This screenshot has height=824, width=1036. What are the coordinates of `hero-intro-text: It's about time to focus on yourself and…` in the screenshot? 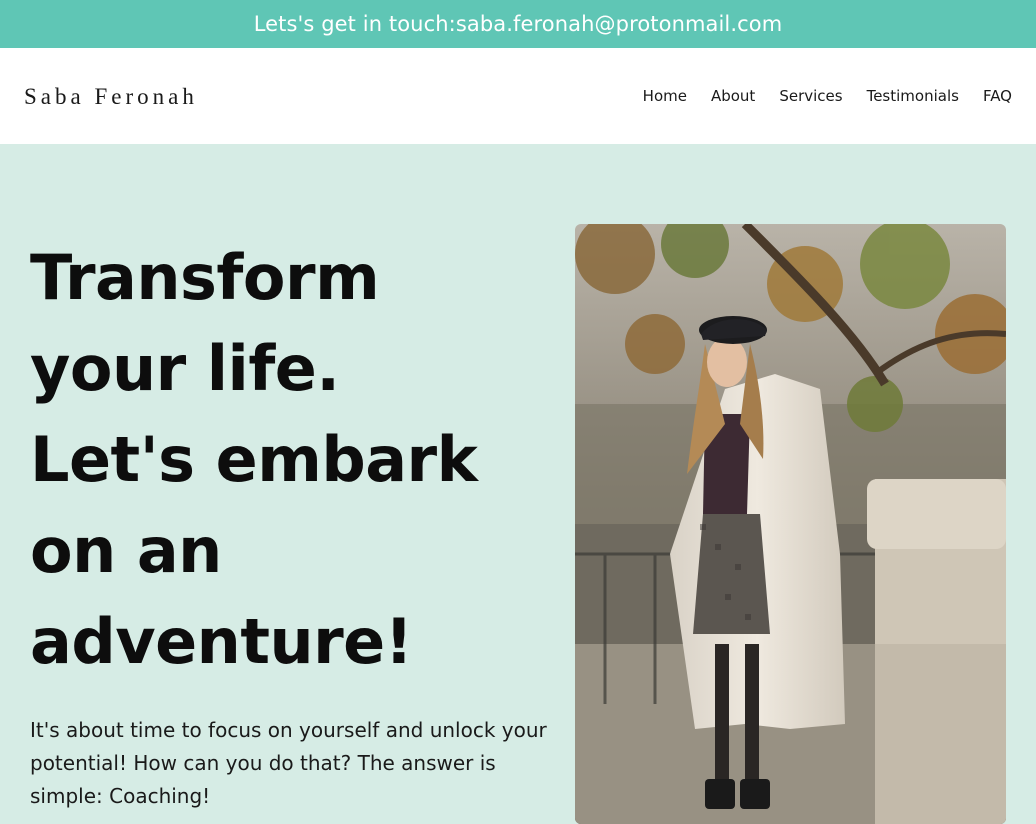 It's located at (288, 763).